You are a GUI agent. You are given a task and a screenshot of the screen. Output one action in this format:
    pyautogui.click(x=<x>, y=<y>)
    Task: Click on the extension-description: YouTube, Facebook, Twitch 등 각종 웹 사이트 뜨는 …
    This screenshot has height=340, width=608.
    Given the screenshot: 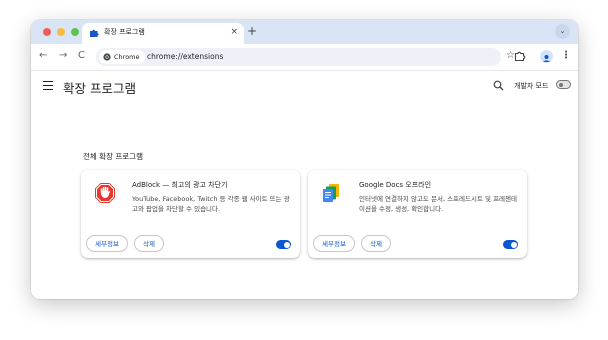 What is the action you would take?
    pyautogui.click(x=211, y=204)
    